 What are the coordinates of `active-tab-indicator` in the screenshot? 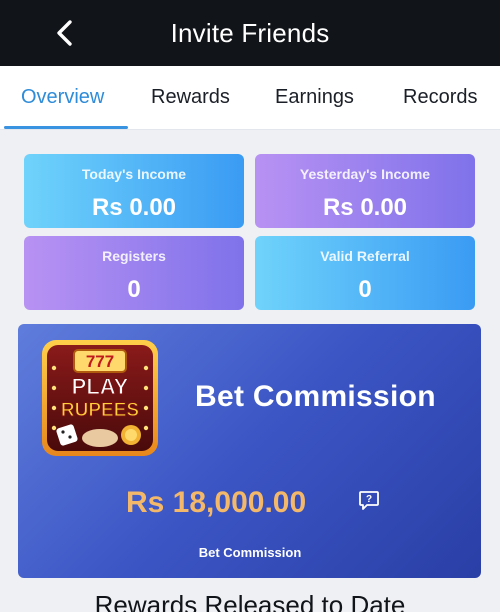 It's located at (66, 127).